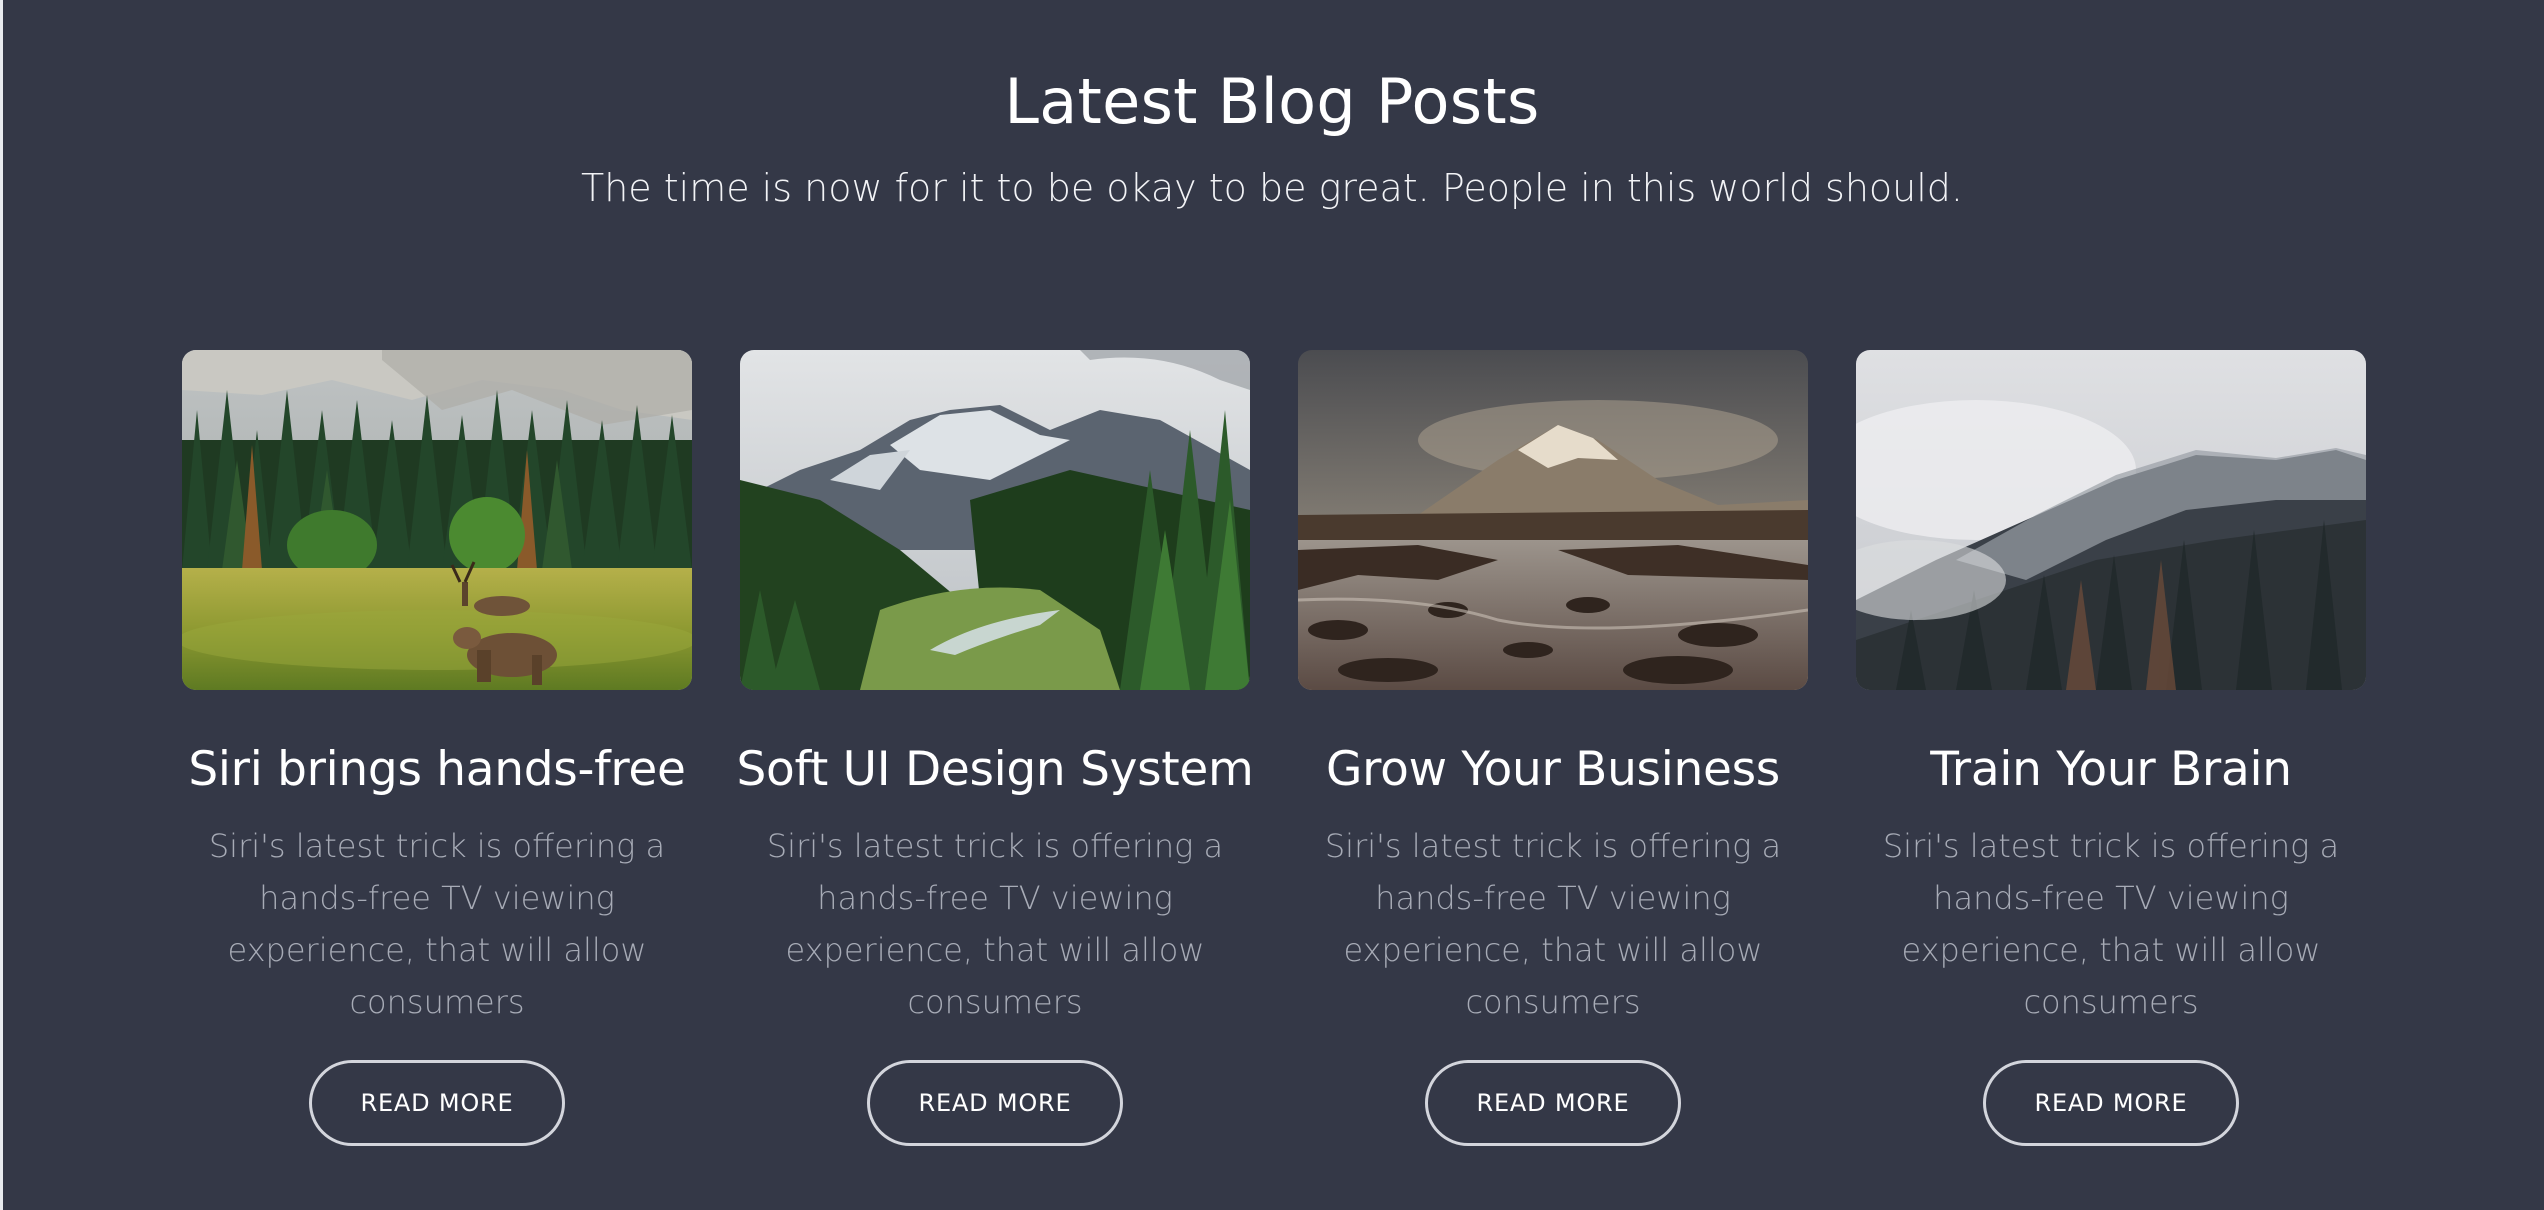 Image resolution: width=2544 pixels, height=1210 pixels. Describe the element at coordinates (2111, 769) in the screenshot. I see `post-title: Train Your Brain` at that location.